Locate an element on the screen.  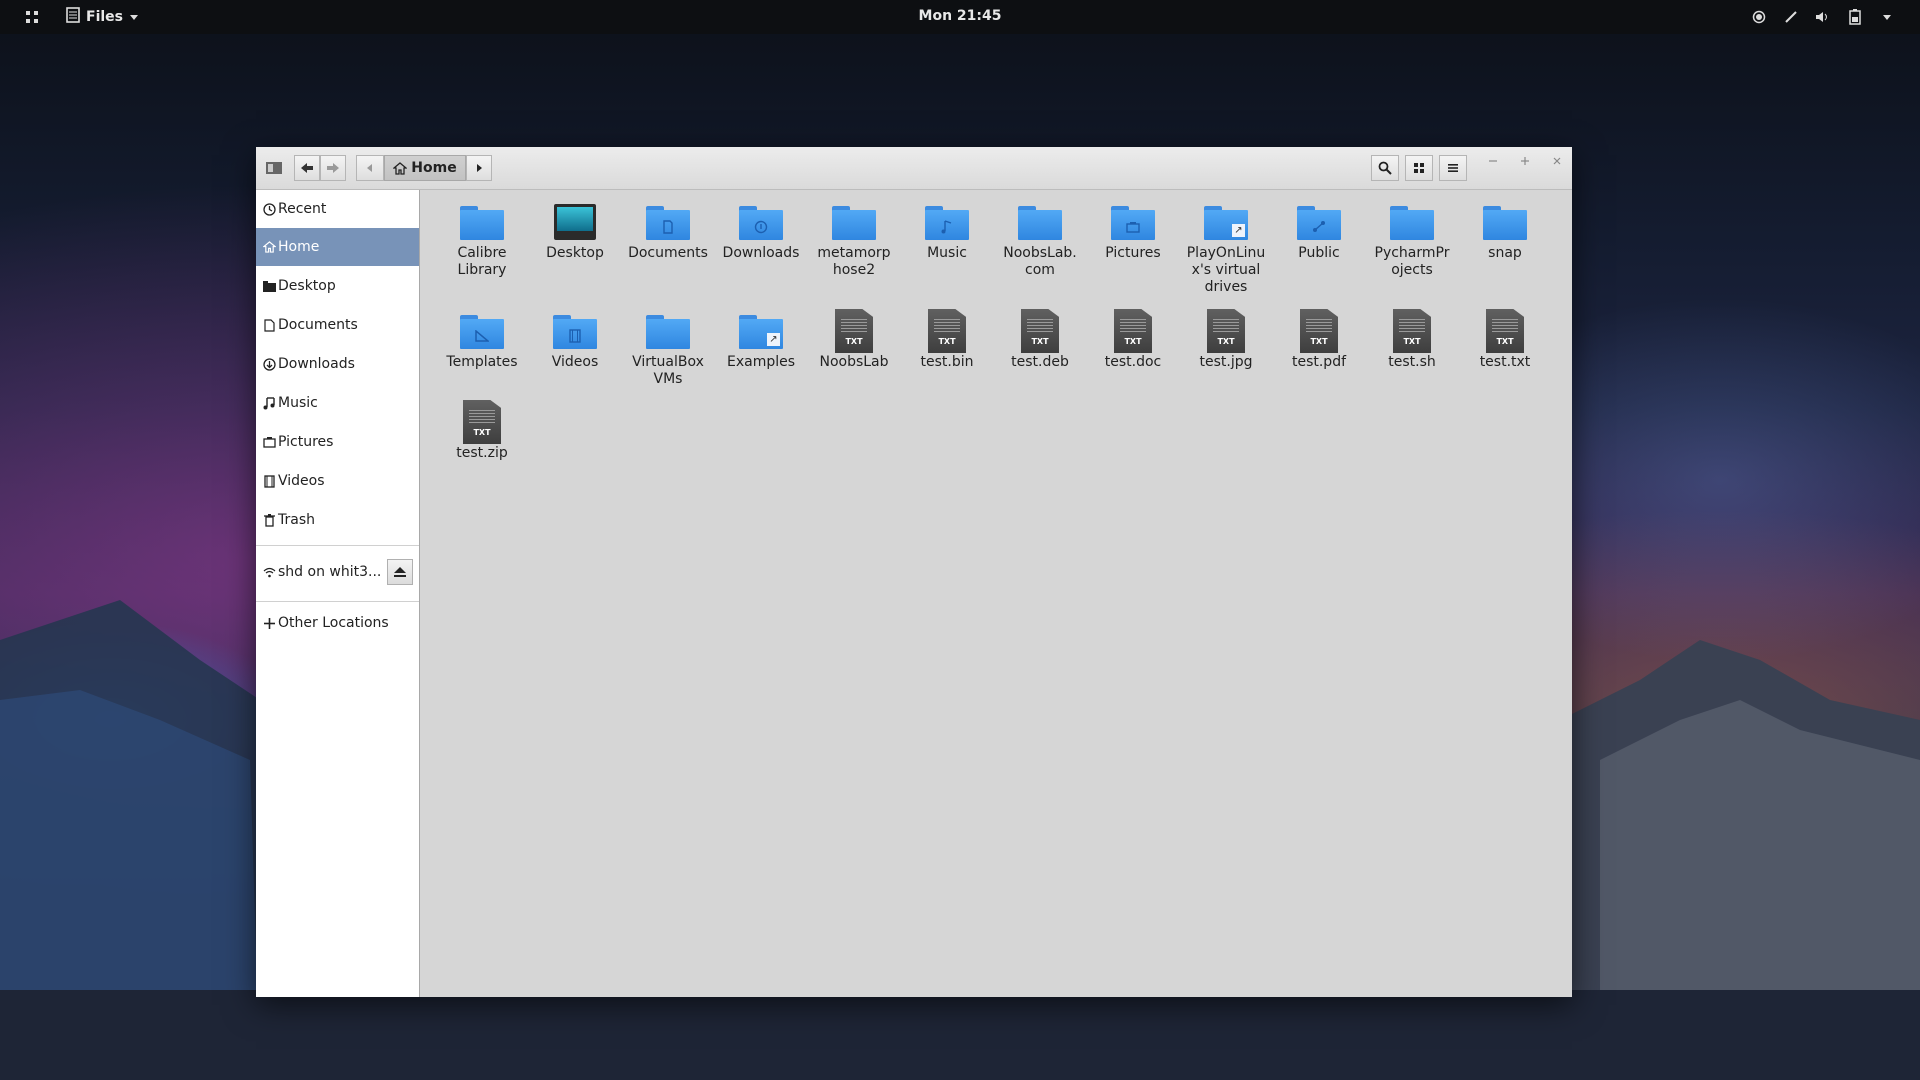
file-name-label: VirtualBox VMs is located at coordinates (668, 370).